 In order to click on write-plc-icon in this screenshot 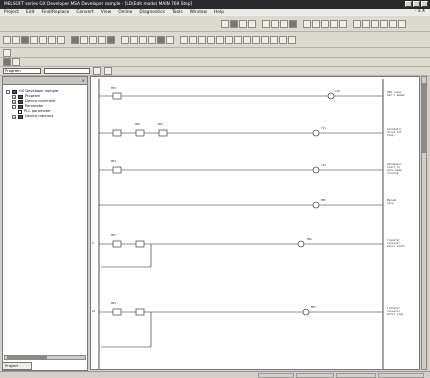, I will do `click(134, 39)`.